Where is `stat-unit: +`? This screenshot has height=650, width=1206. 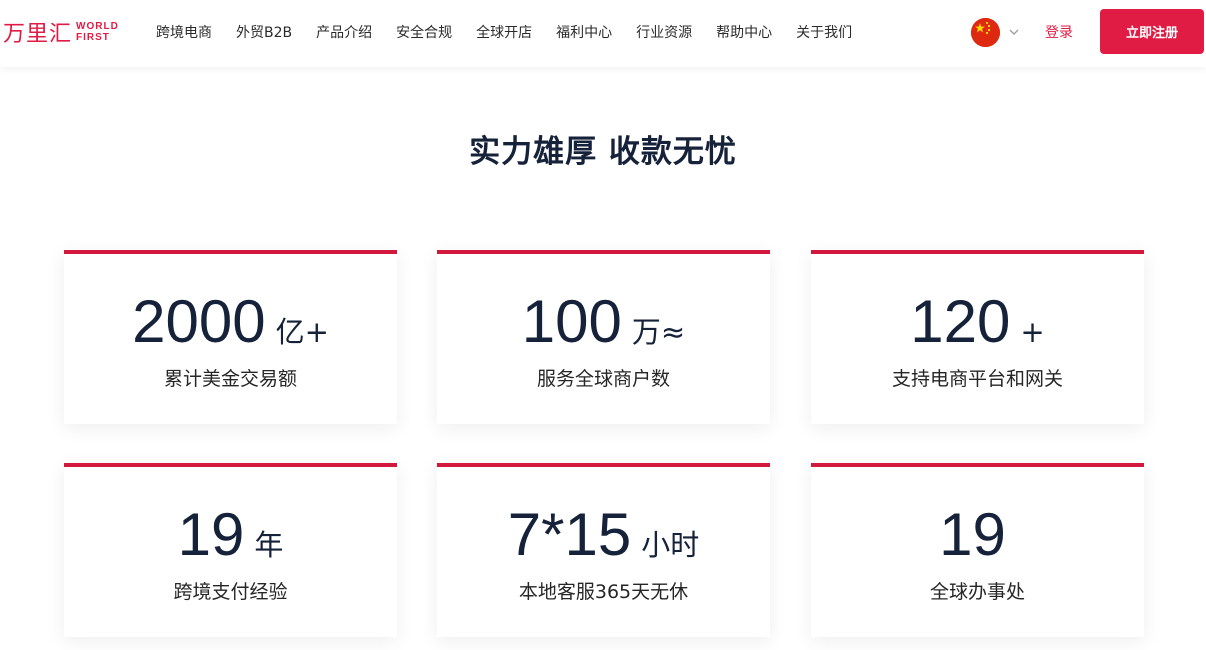
stat-unit: + is located at coordinates (1032, 332).